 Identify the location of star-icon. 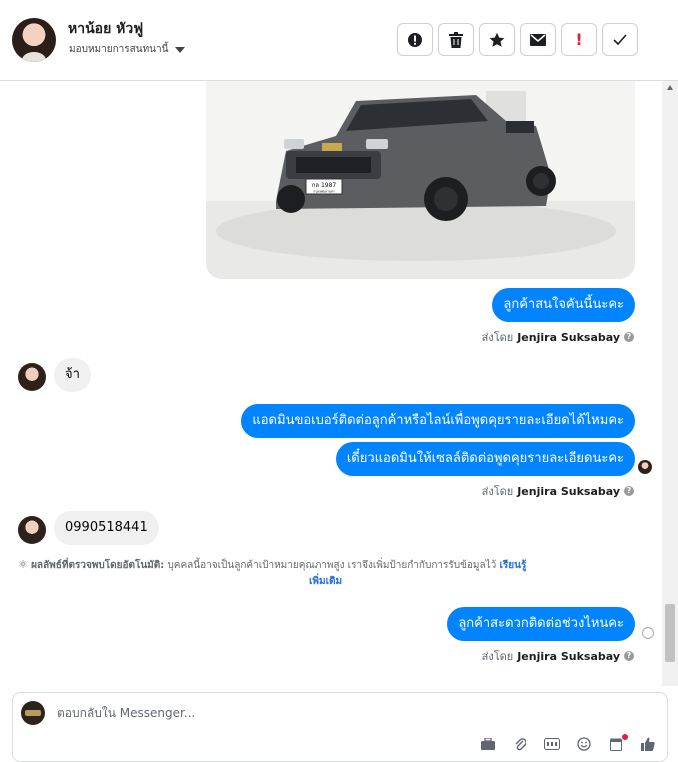
(497, 39).